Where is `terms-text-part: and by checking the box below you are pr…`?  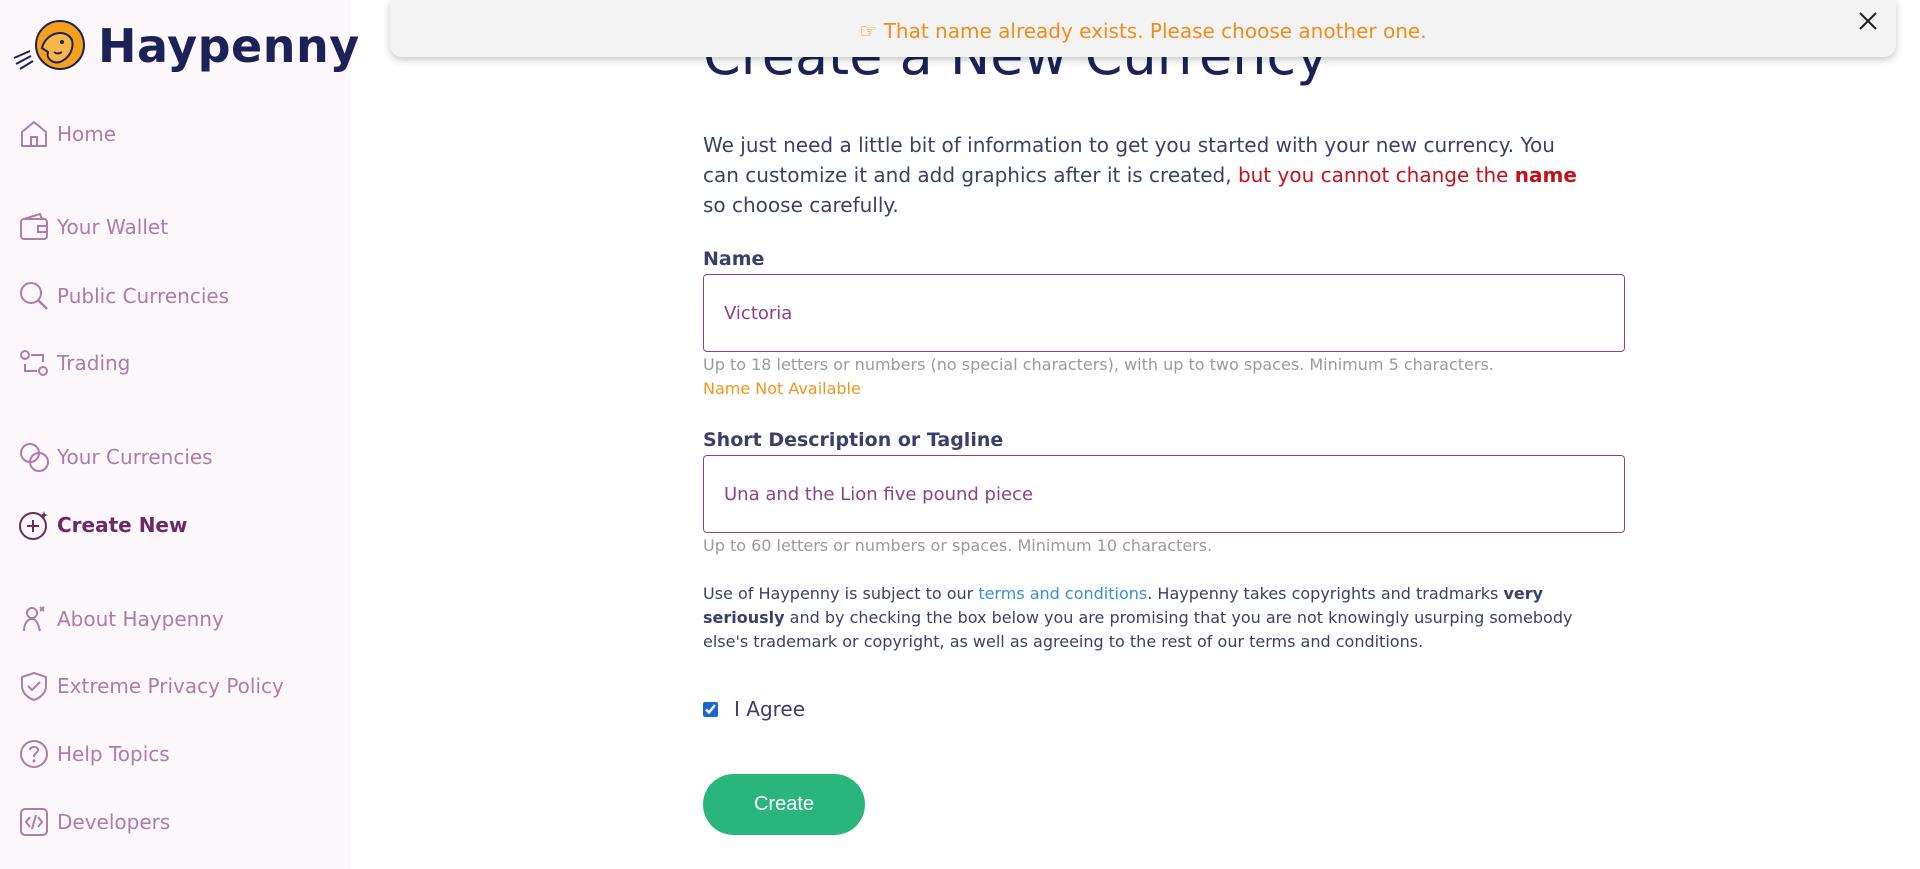 terms-text-part: and by checking the box below you are pr… is located at coordinates (1138, 629).